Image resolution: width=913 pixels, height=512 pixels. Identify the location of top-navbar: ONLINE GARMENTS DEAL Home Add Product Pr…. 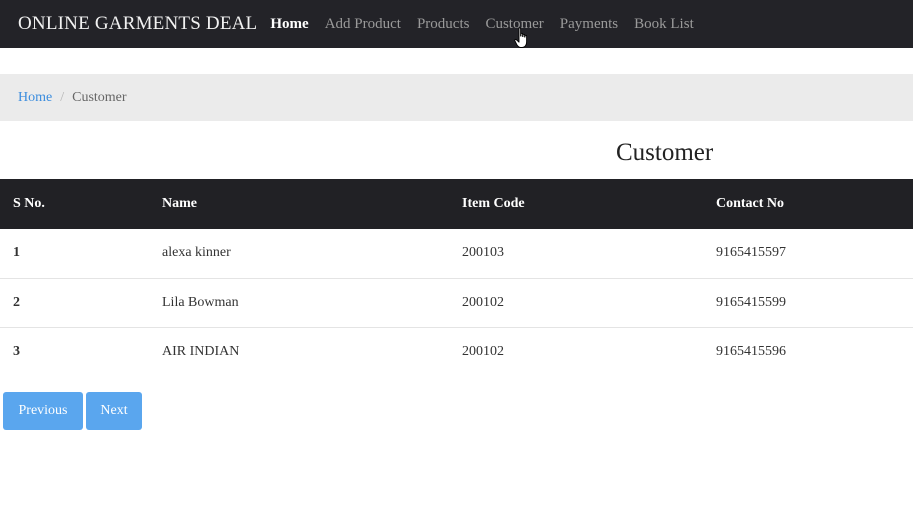
(456, 24).